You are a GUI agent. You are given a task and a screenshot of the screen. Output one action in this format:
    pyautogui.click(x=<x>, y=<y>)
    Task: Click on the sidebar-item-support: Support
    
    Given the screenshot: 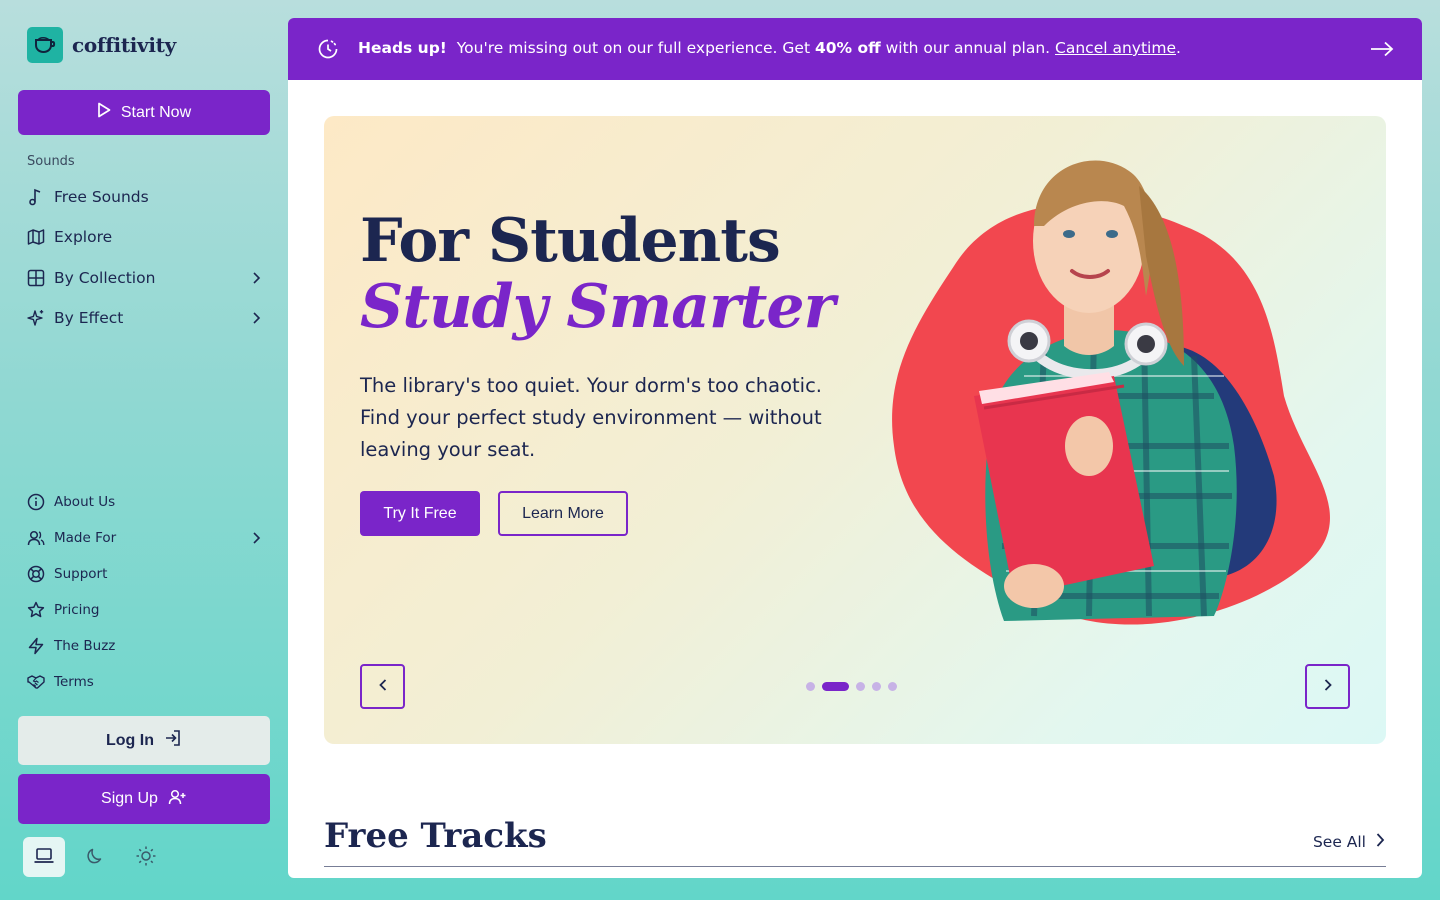 What is the action you would take?
    pyautogui.click(x=145, y=574)
    